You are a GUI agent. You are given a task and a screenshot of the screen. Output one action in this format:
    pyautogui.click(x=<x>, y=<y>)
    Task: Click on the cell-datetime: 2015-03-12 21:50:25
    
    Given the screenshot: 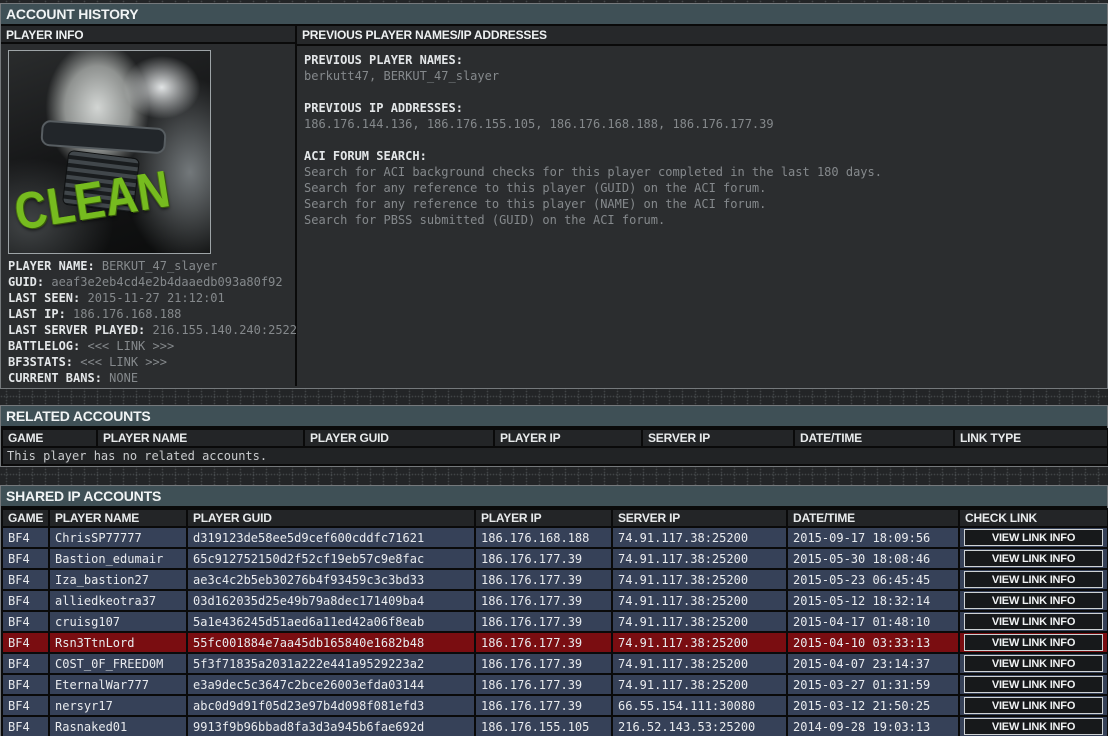 What is the action you would take?
    pyautogui.click(x=873, y=705)
    